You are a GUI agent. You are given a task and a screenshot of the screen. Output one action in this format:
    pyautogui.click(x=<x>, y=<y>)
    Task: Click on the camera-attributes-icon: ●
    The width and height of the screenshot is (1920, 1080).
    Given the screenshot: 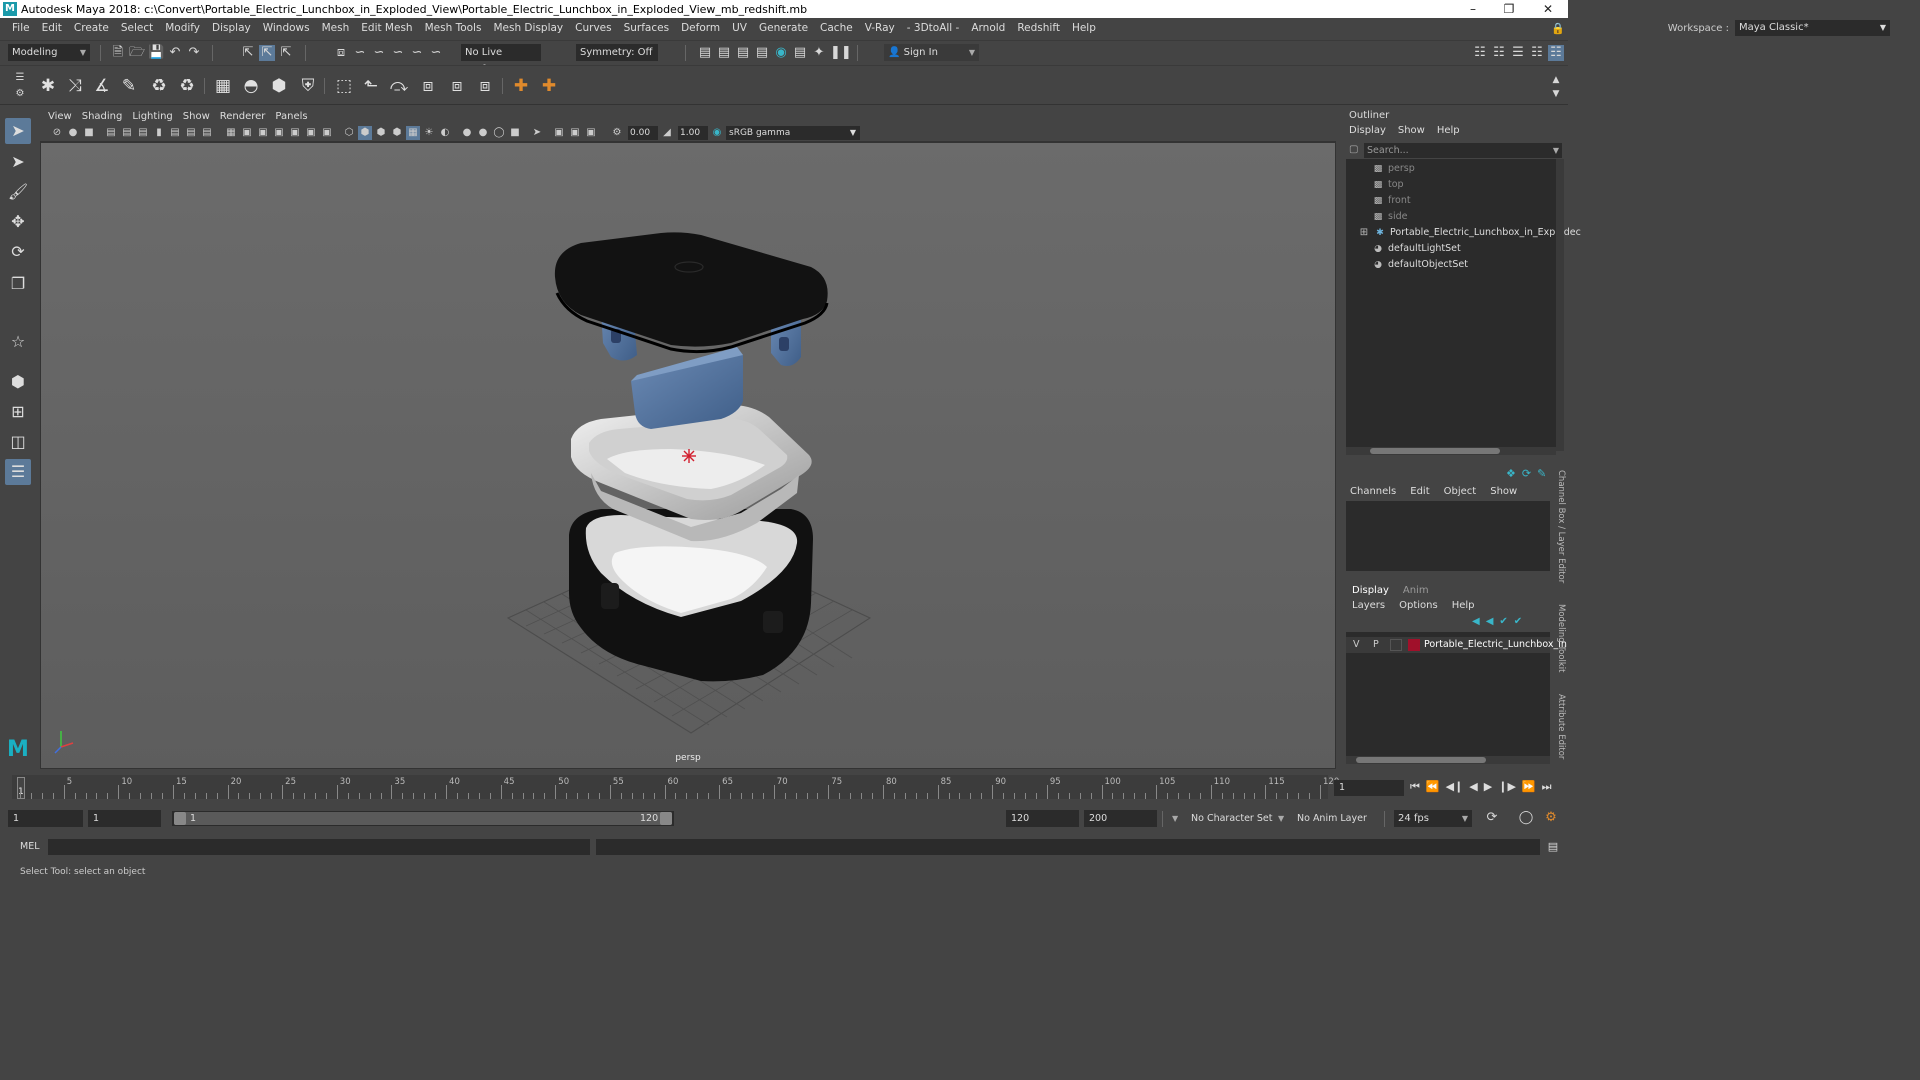 What is the action you would take?
    pyautogui.click(x=73, y=133)
    